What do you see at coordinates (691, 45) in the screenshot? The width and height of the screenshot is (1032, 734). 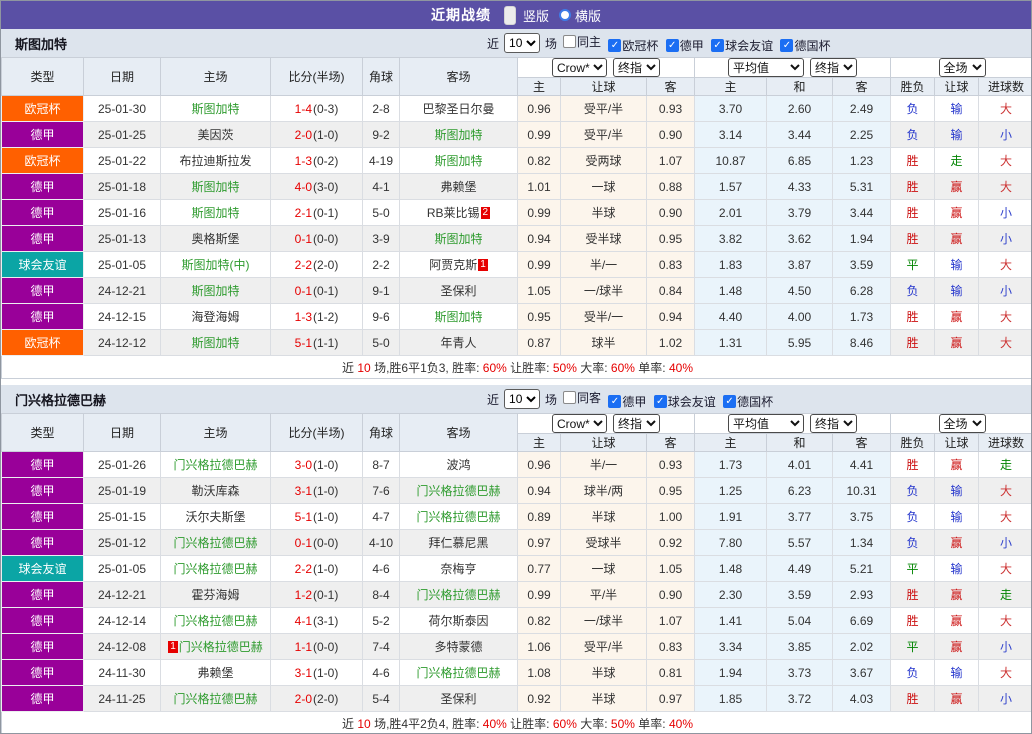 I see `checkbox-label: 德甲` at bounding box center [691, 45].